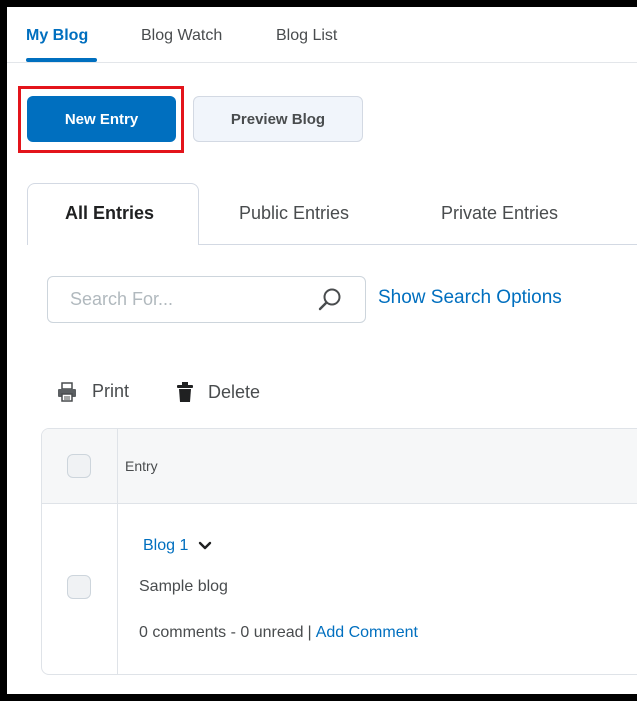  What do you see at coordinates (221, 632) in the screenshot?
I see `entry-comment-count: 0 comments - 0 unread` at bounding box center [221, 632].